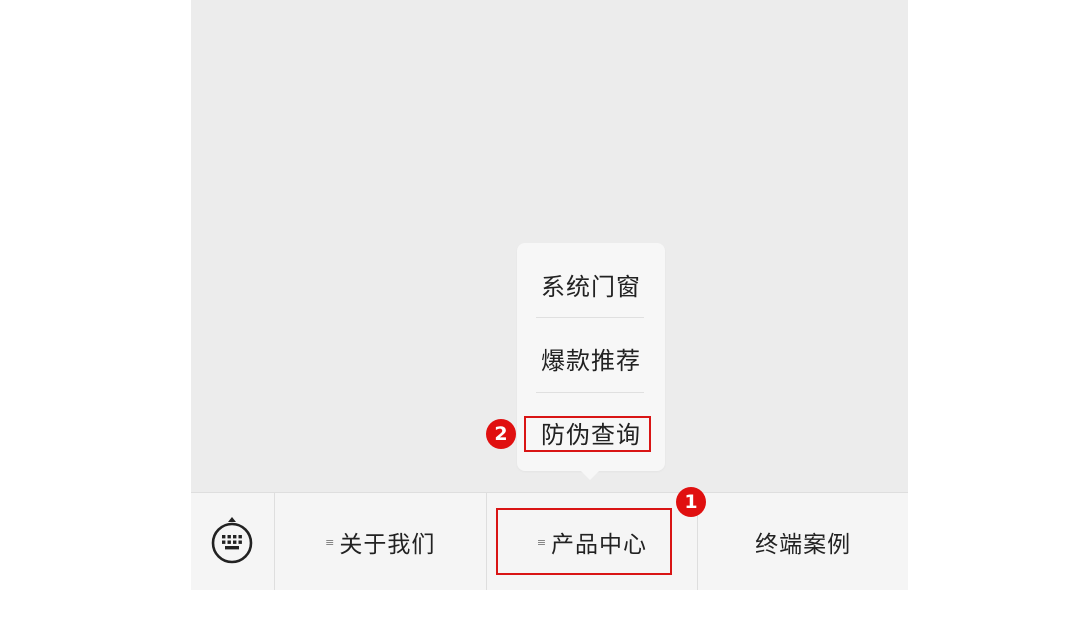 This screenshot has height=628, width=1080. I want to click on keyboard-icon, so click(232, 540).